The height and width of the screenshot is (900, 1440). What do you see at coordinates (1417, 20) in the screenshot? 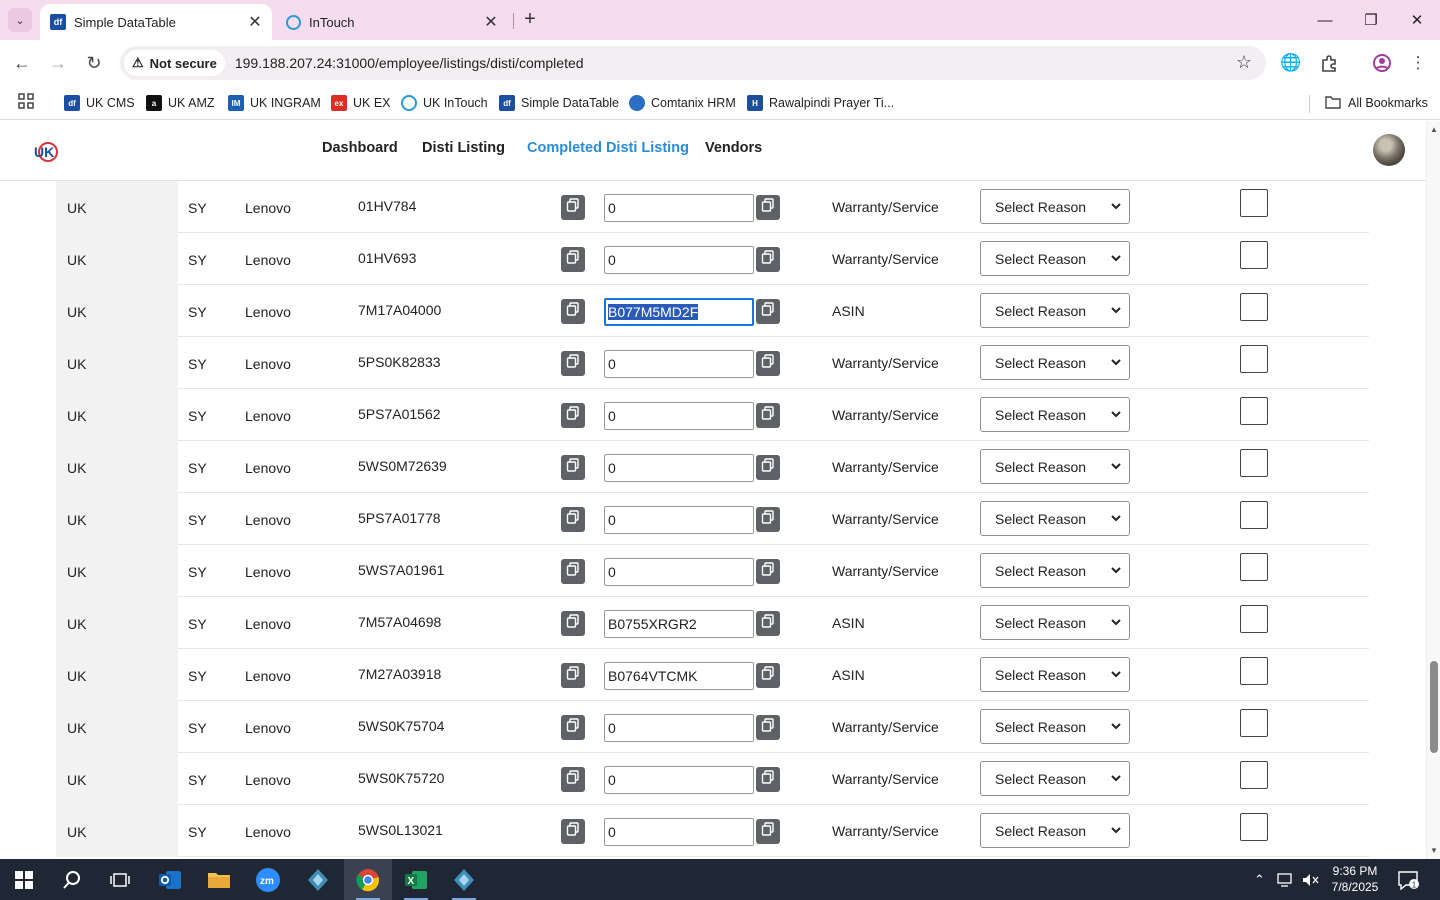
I see `window-close-icon: ✕` at bounding box center [1417, 20].